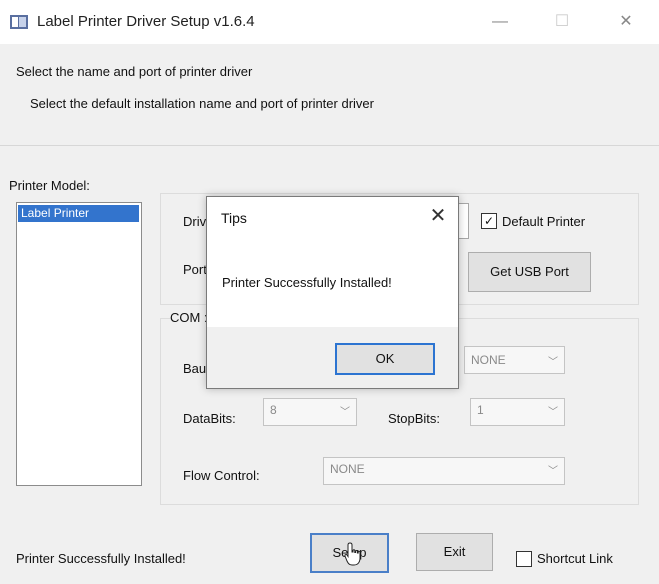 This screenshot has width=659, height=584. What do you see at coordinates (209, 418) in the screenshot?
I see `databits-label: DataBits:` at bounding box center [209, 418].